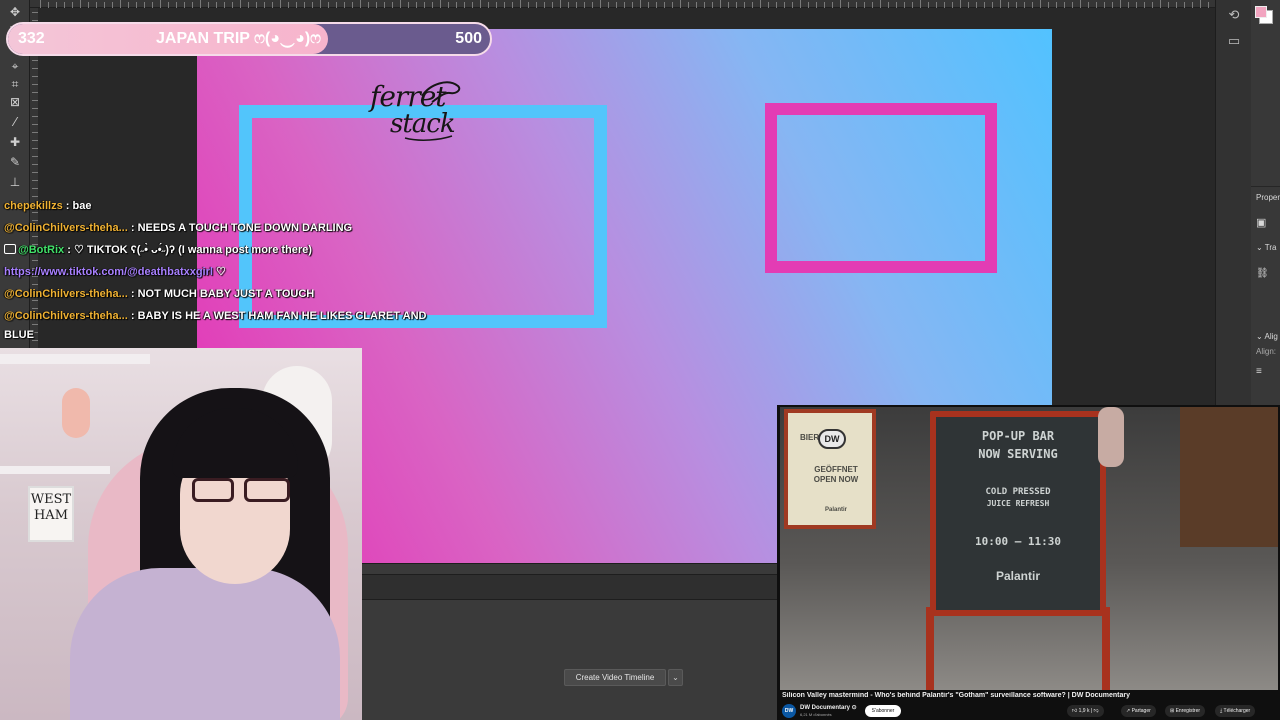  What do you see at coordinates (1268, 197) in the screenshot?
I see `properties-tab: Proper` at bounding box center [1268, 197].